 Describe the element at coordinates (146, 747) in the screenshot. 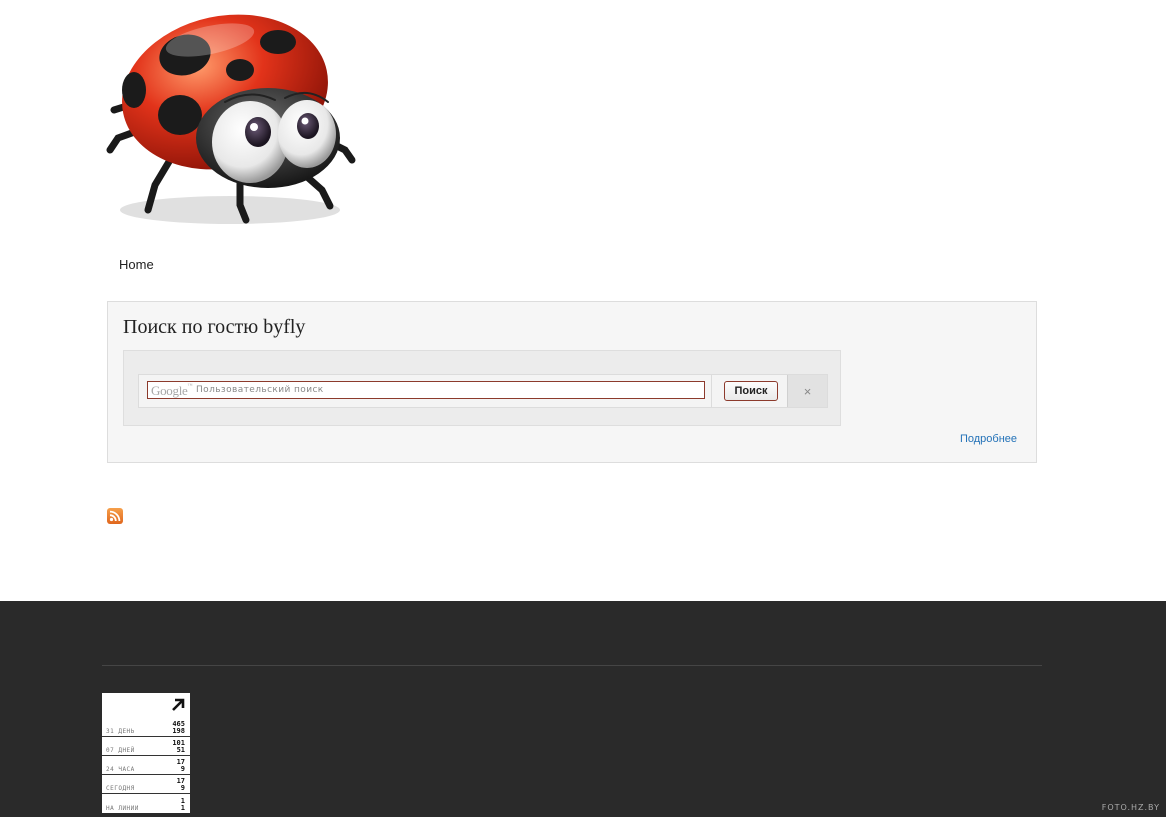

I see `counter-row: 07 ДНЕЙ 101 51` at that location.